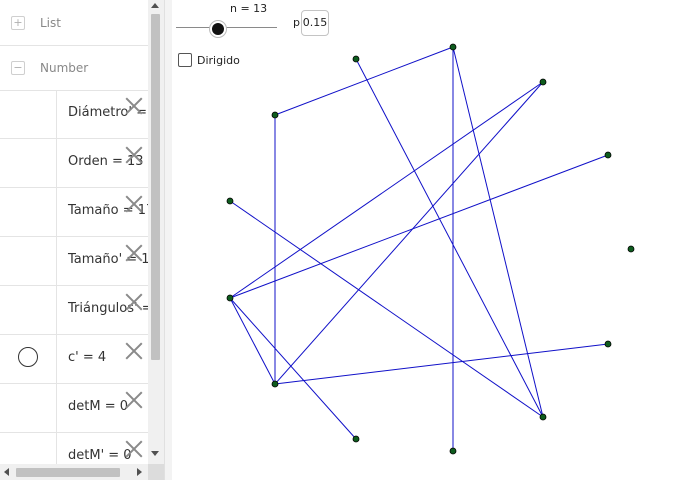 This screenshot has height=480, width=684. What do you see at coordinates (218, 60) in the screenshot?
I see `checkbox-label: Dirigido` at bounding box center [218, 60].